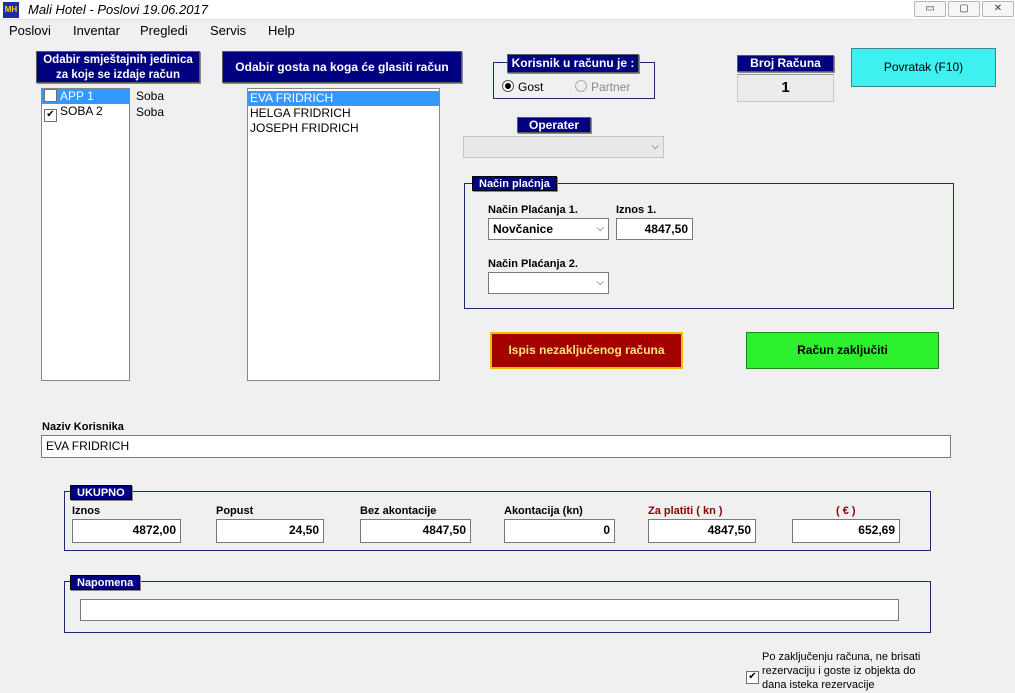 The height and width of the screenshot is (693, 1015). I want to click on minimize-icon: ▭, so click(930, 8).